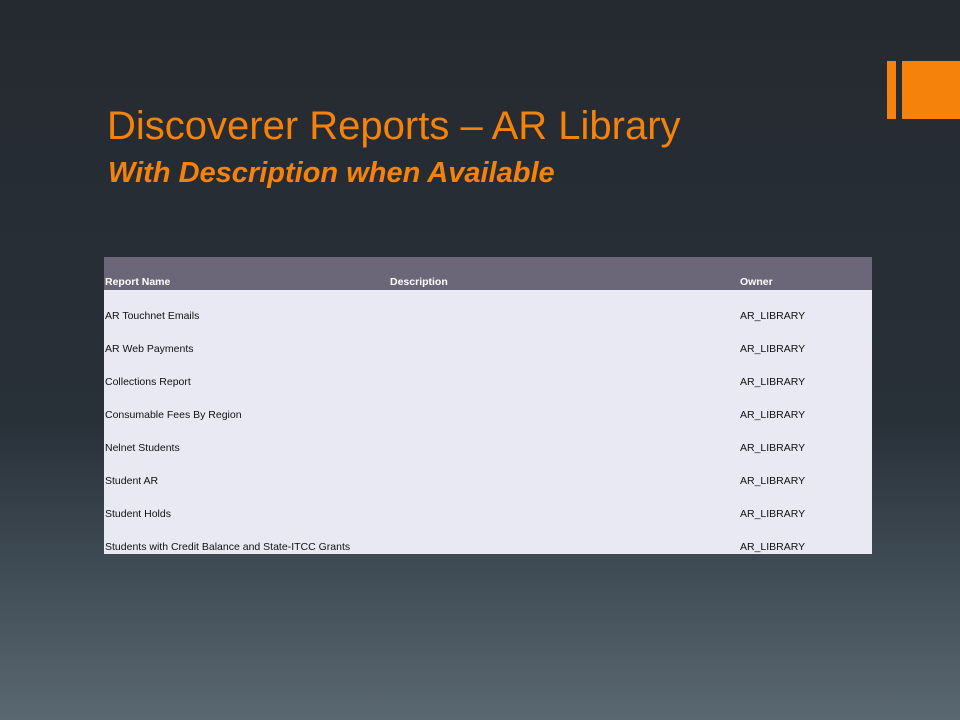  What do you see at coordinates (132, 481) in the screenshot?
I see `cell-report-name: Student AR` at bounding box center [132, 481].